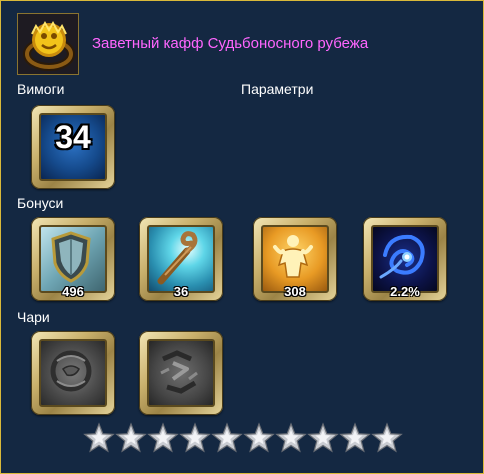 The height and width of the screenshot is (474, 484). I want to click on shield-icon, so click(73, 259).